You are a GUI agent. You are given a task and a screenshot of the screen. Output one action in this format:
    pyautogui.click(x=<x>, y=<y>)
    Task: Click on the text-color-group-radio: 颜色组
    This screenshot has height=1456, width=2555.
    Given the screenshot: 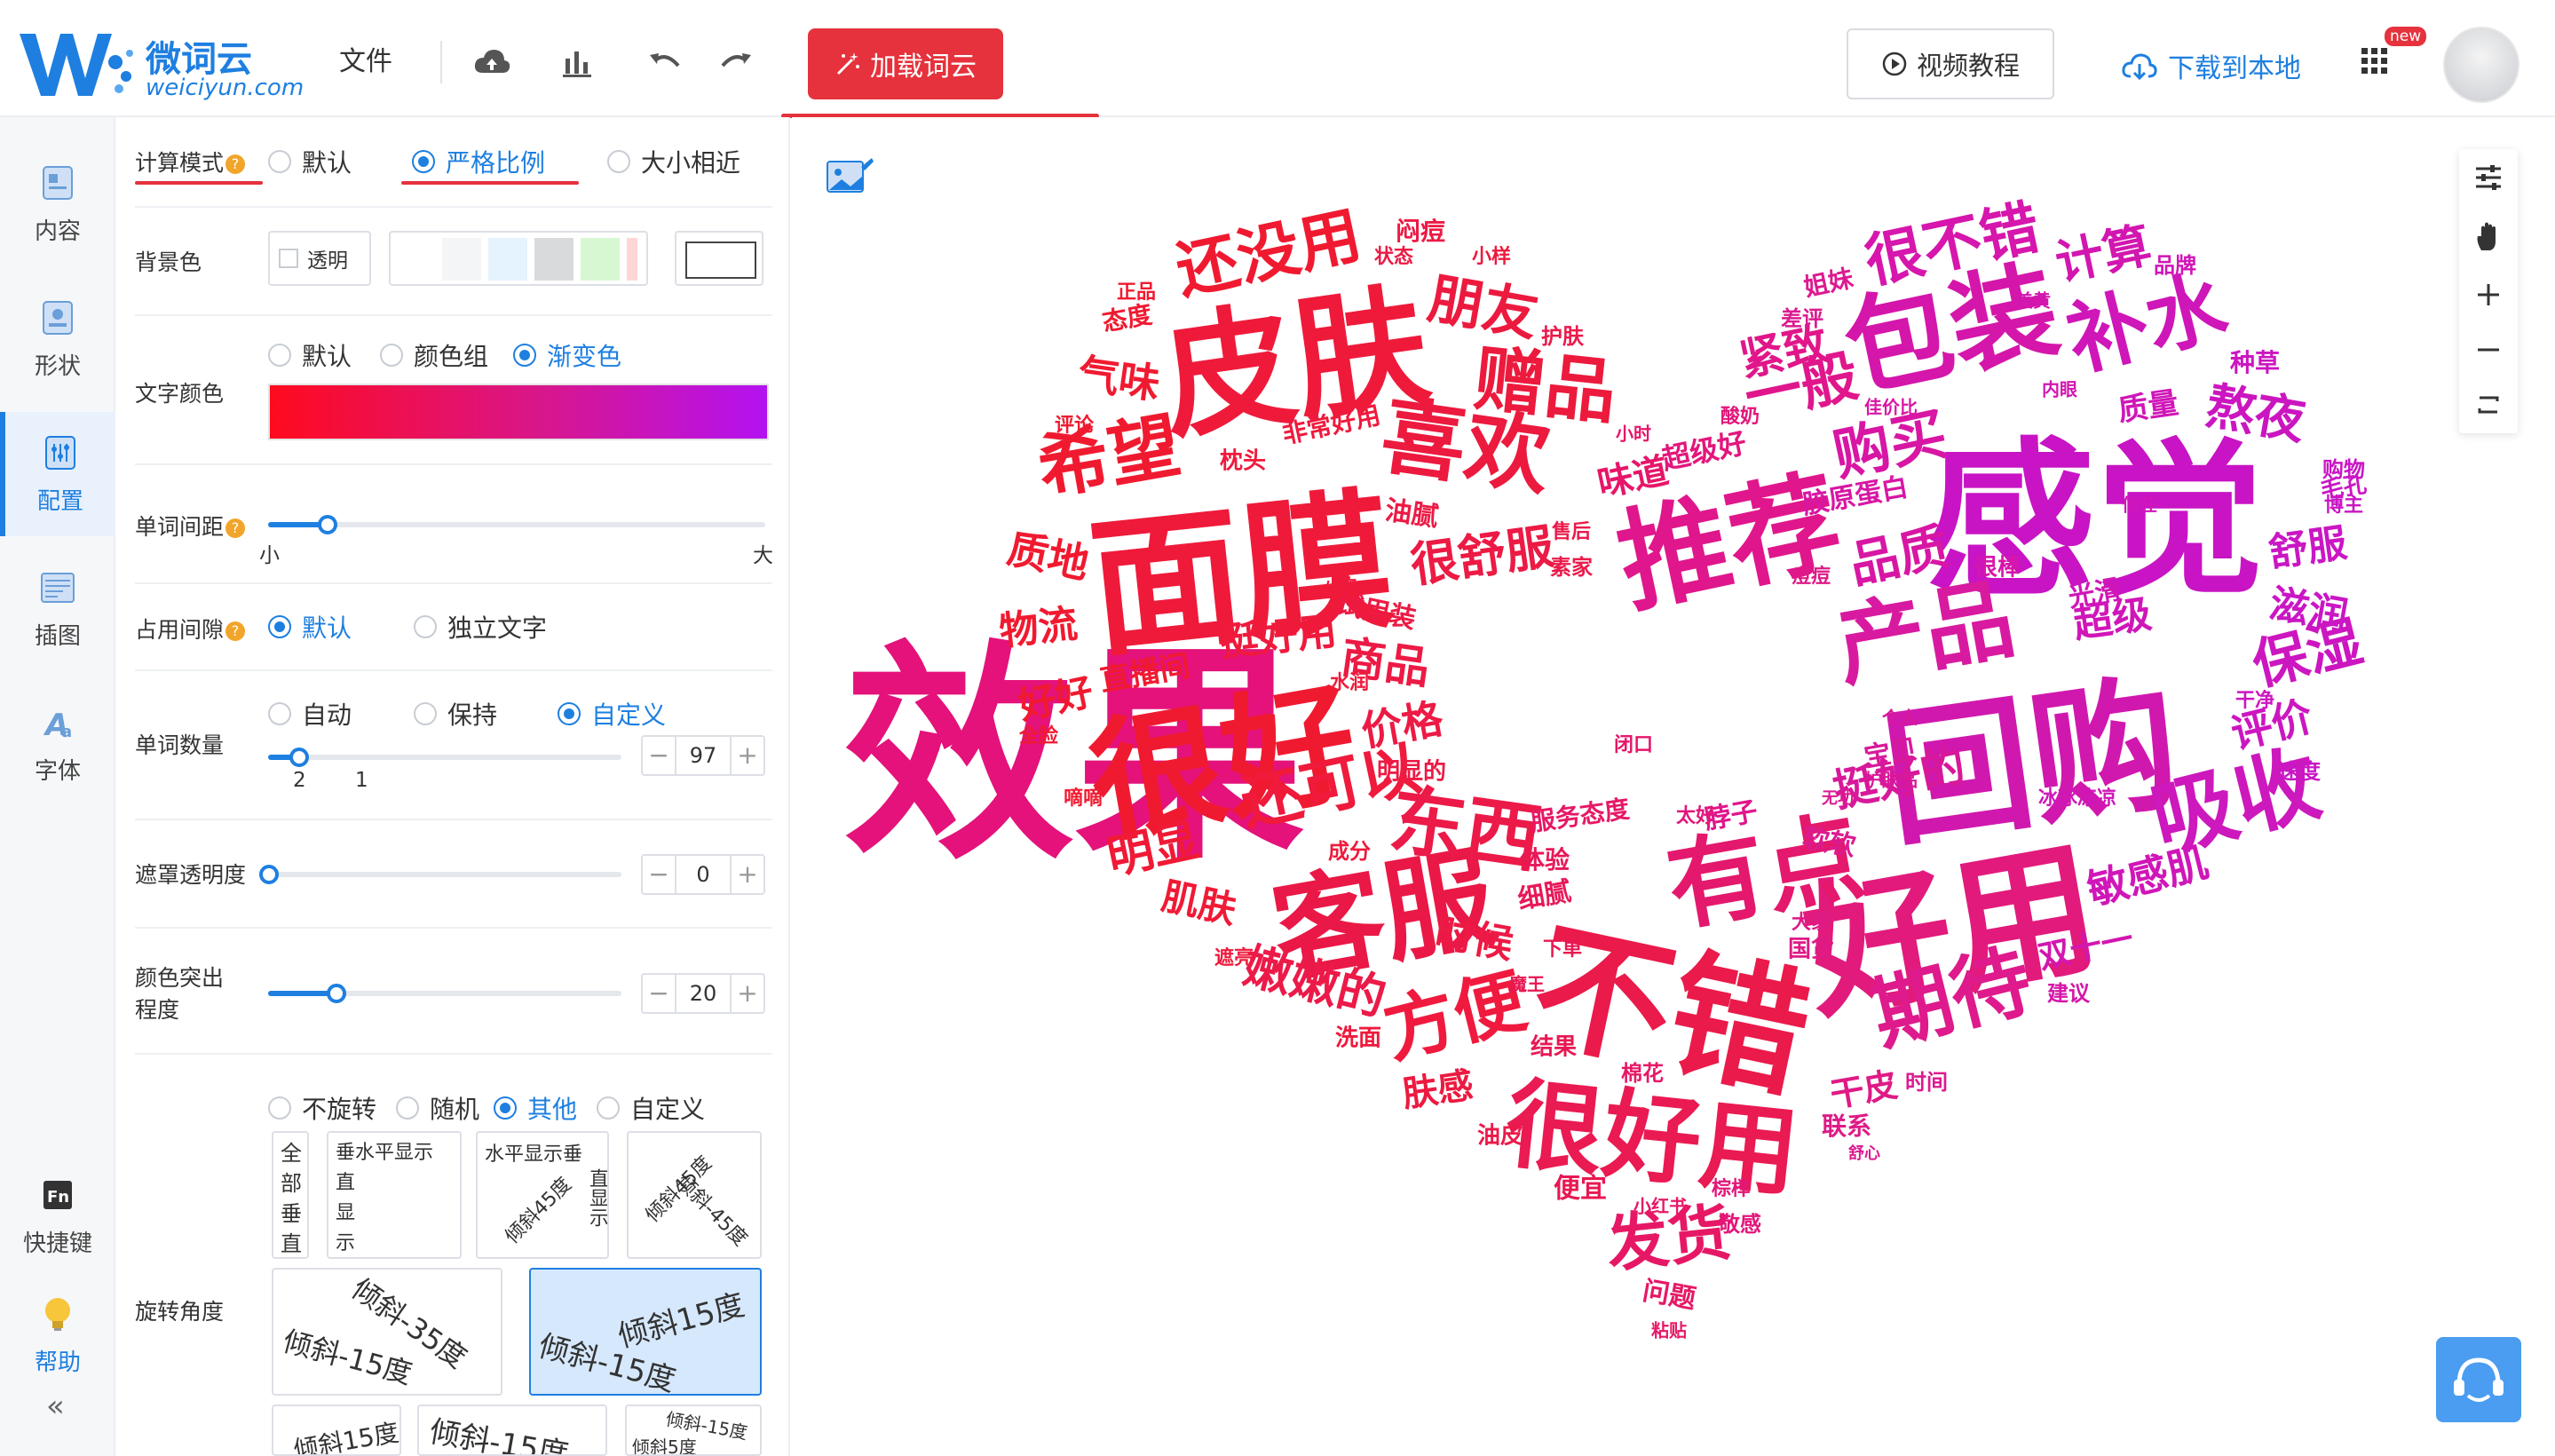 What is the action you would take?
    pyautogui.click(x=434, y=355)
    